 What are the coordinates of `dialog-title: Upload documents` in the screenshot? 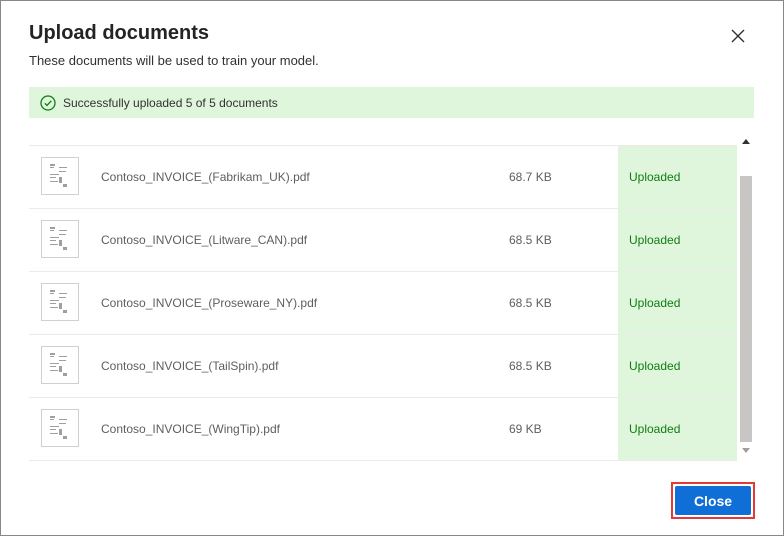 It's located at (119, 33).